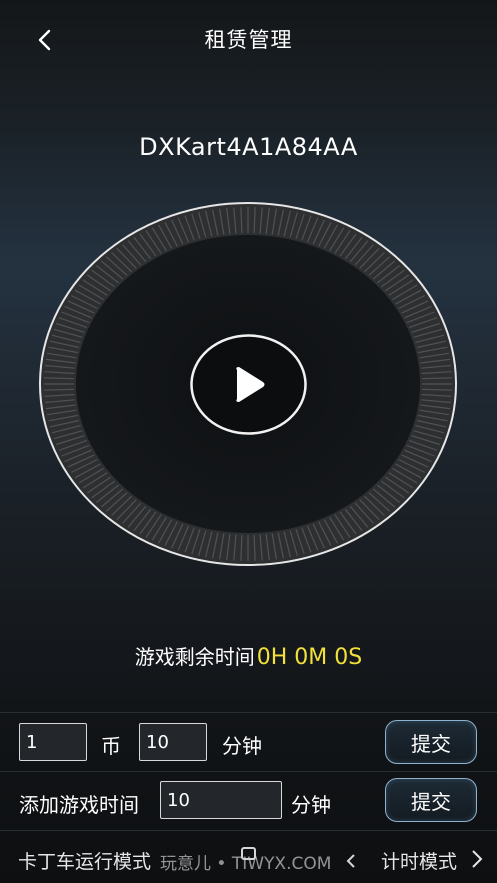  Describe the element at coordinates (419, 860) in the screenshot. I see `timing-mode-label: 计时模式` at that location.